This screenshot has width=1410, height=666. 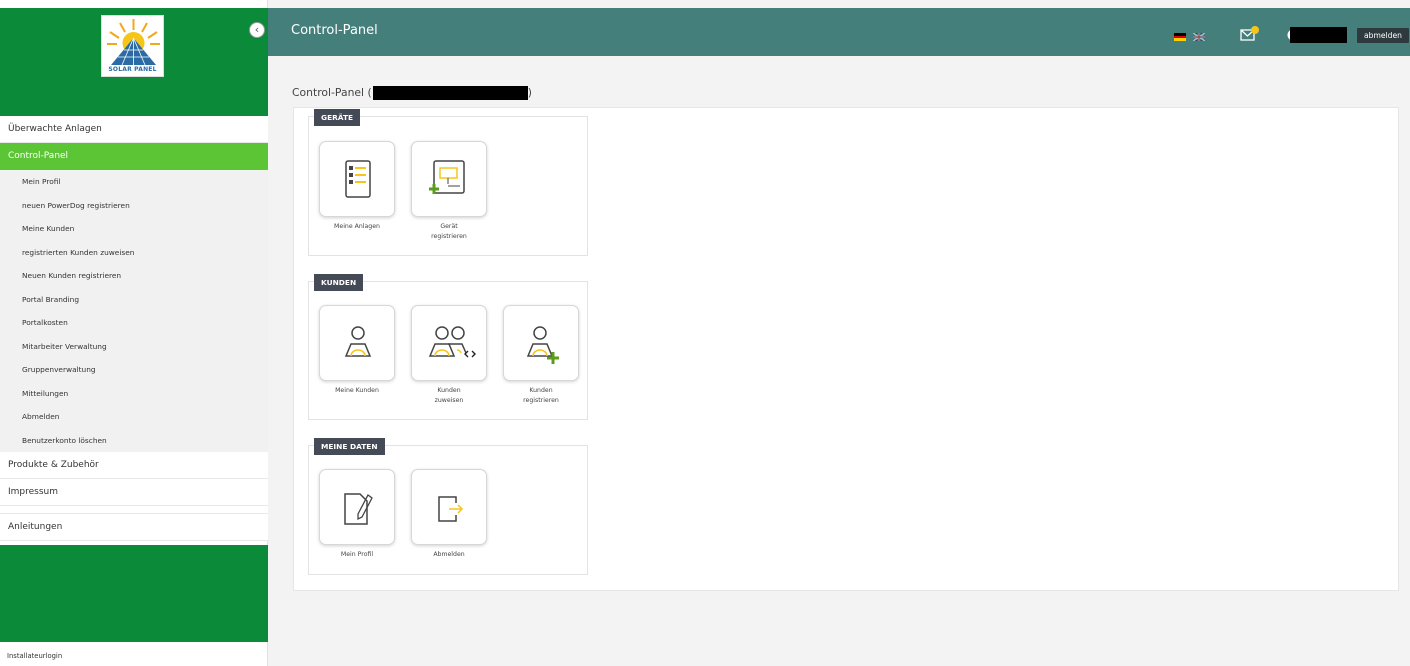 I want to click on logo-area: SOLAR PANEL ‹, so click(x=134, y=62).